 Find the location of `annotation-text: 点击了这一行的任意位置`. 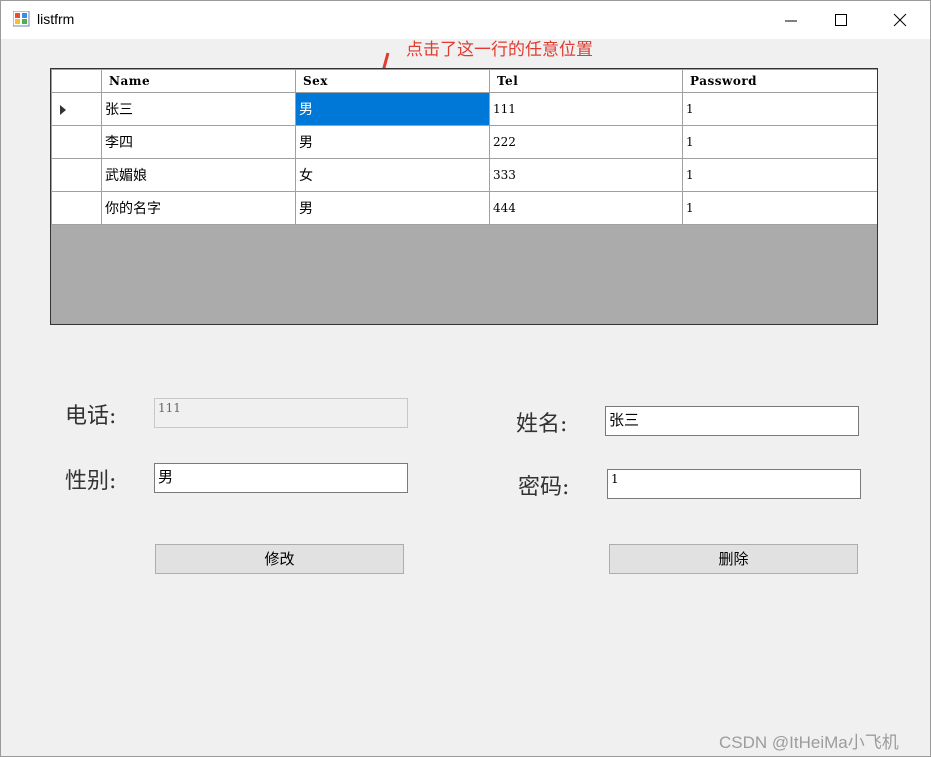

annotation-text: 点击了这一行的任意位置 is located at coordinates (499, 50).